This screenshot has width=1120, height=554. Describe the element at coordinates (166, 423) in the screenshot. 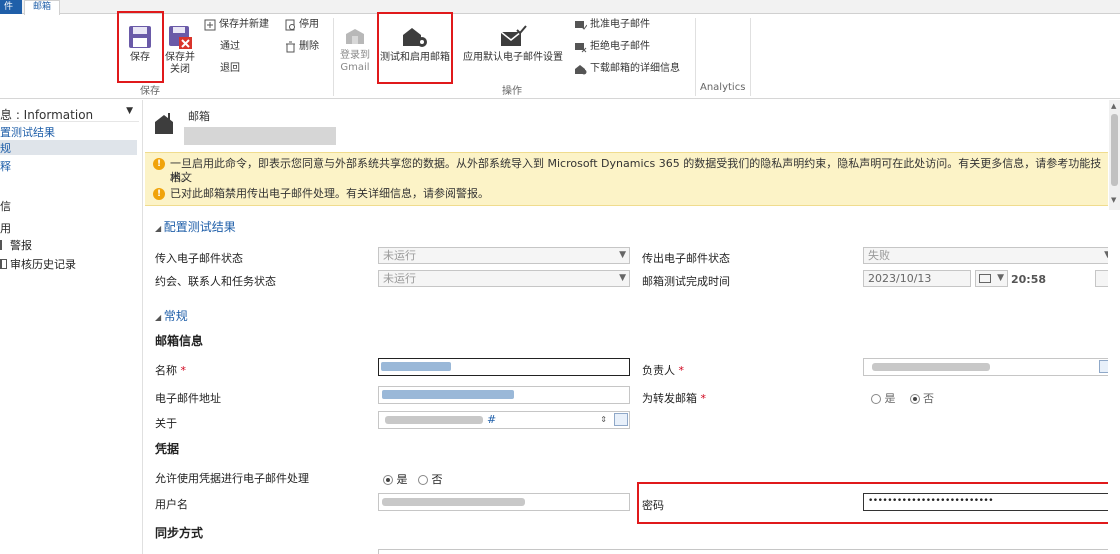

I see `regarding-label: 关于` at that location.